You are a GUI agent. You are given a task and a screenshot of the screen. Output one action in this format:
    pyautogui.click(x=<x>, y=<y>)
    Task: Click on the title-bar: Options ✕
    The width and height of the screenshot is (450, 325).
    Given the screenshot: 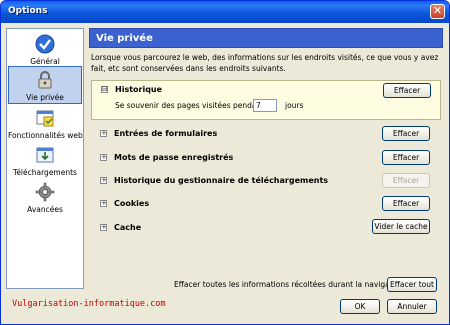 What is the action you would take?
    pyautogui.click(x=225, y=12)
    